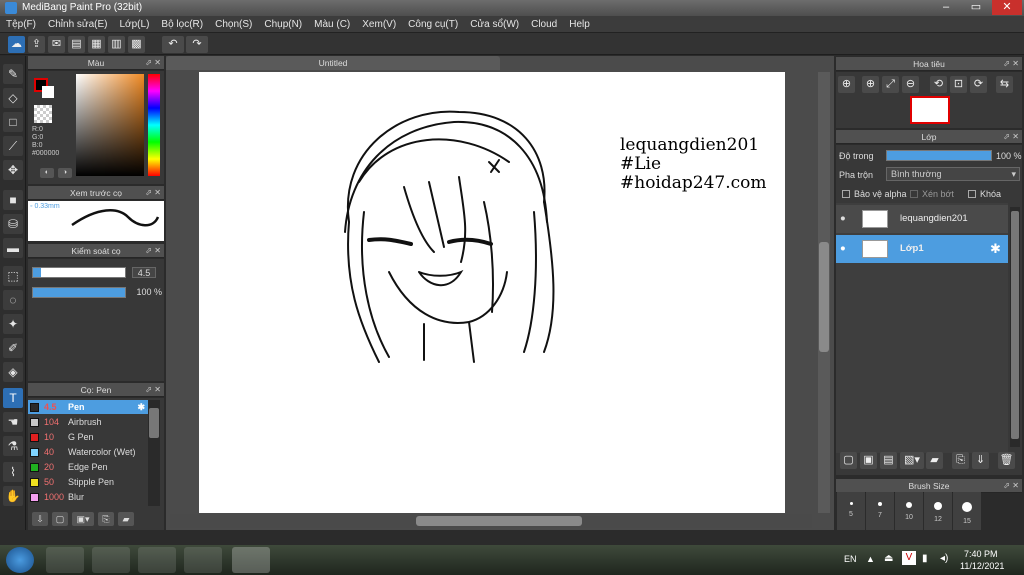  What do you see at coordinates (144, 272) in the screenshot?
I see `size-value: 4.5` at bounding box center [144, 272].